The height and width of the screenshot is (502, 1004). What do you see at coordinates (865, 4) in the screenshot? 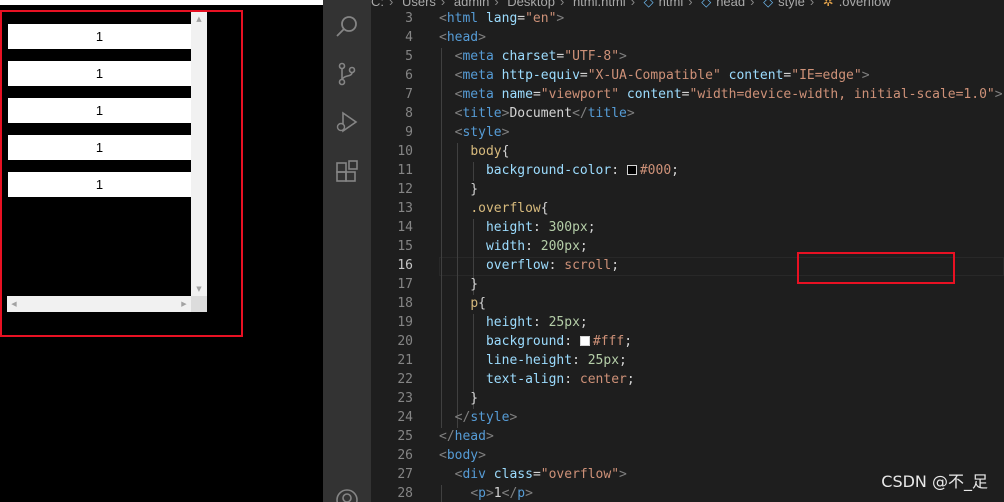
I see `breadcrumb-segment: .overflow` at bounding box center [865, 4].